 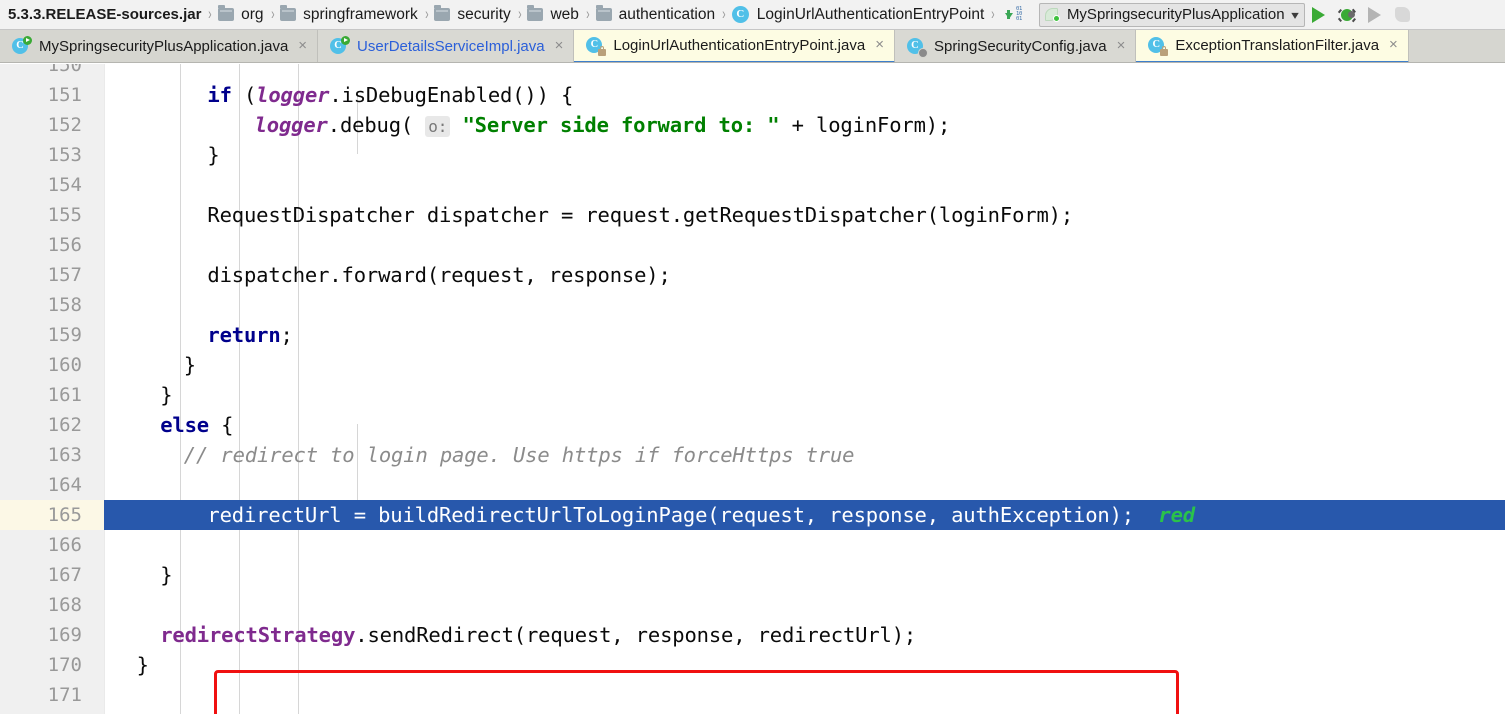 I want to click on breadcrumb-item-label: 5.3.3.RELEASE-sources.jar, so click(x=105, y=14).